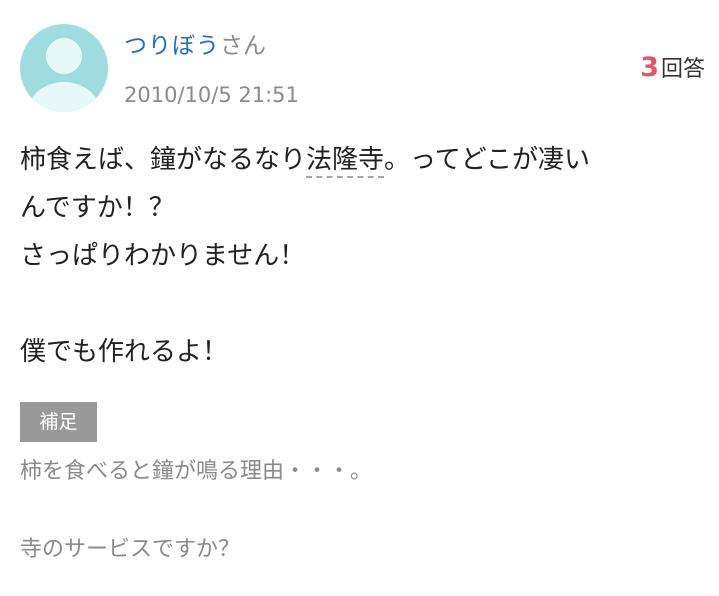 This screenshot has width=719, height=596. I want to click on supplement-line-2: 寺のサービスですか？, so click(130, 549).